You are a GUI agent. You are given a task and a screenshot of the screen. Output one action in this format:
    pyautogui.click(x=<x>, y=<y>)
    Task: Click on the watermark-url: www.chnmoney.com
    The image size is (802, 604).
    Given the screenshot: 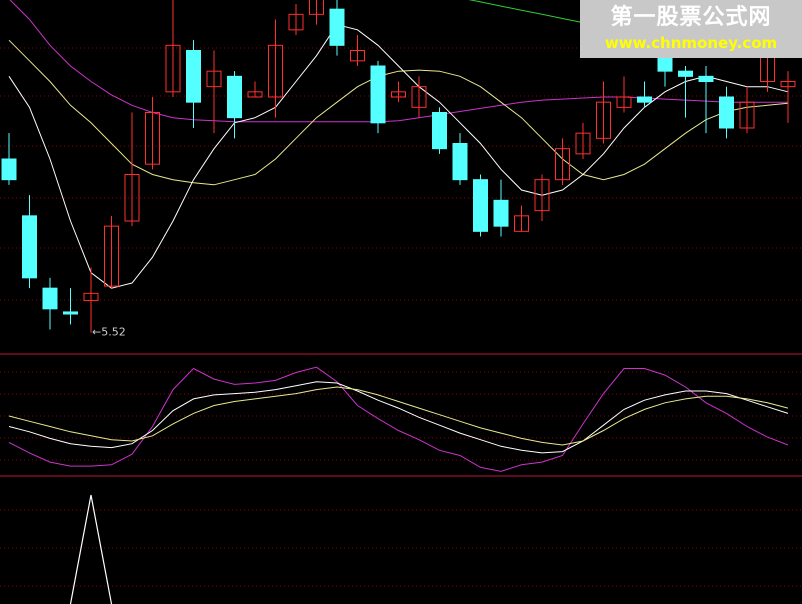 What is the action you would take?
    pyautogui.click(x=691, y=43)
    